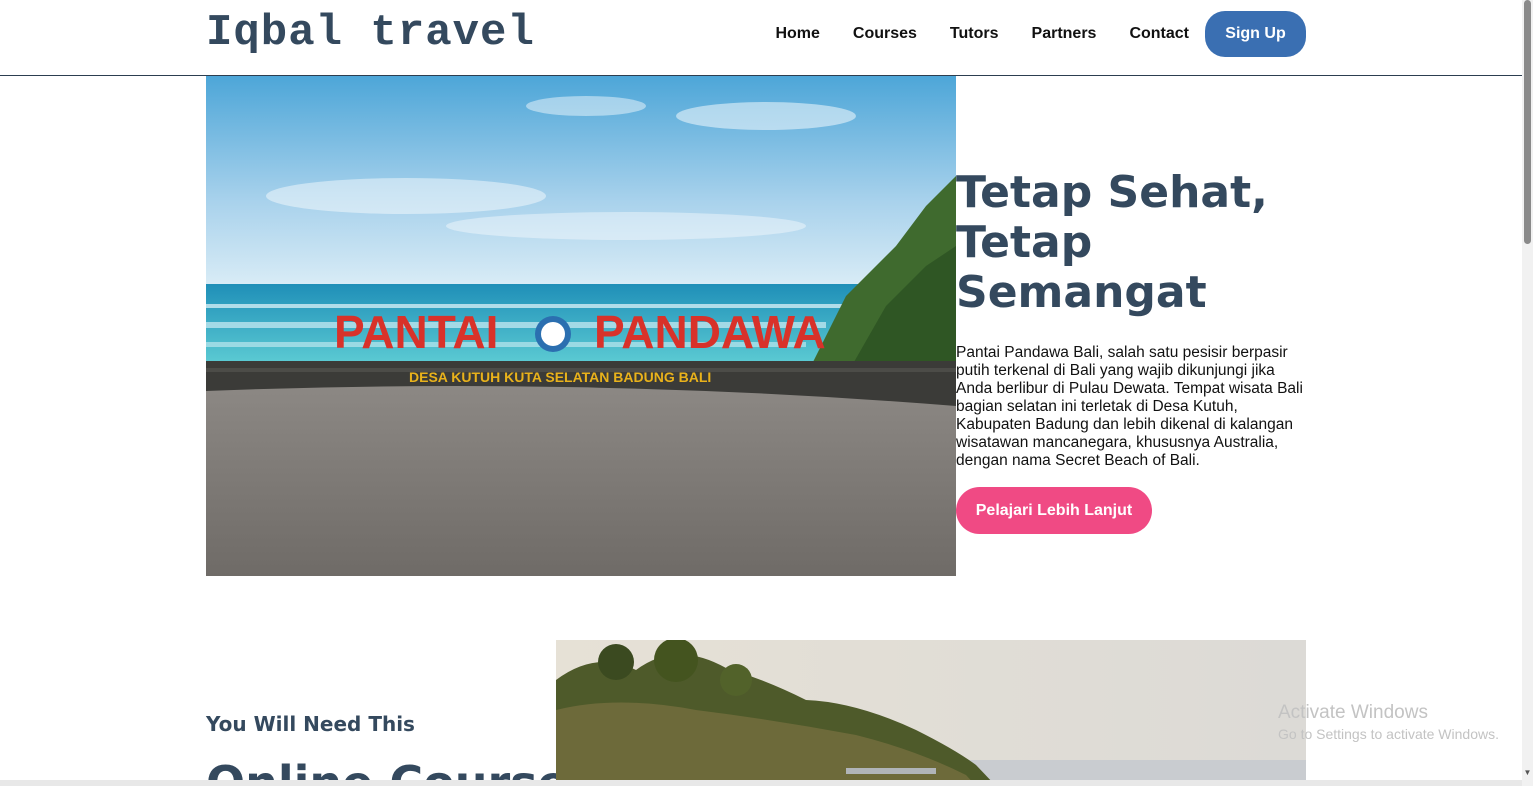 The image size is (1533, 786). I want to click on nav-home-link: Home, so click(797, 34).